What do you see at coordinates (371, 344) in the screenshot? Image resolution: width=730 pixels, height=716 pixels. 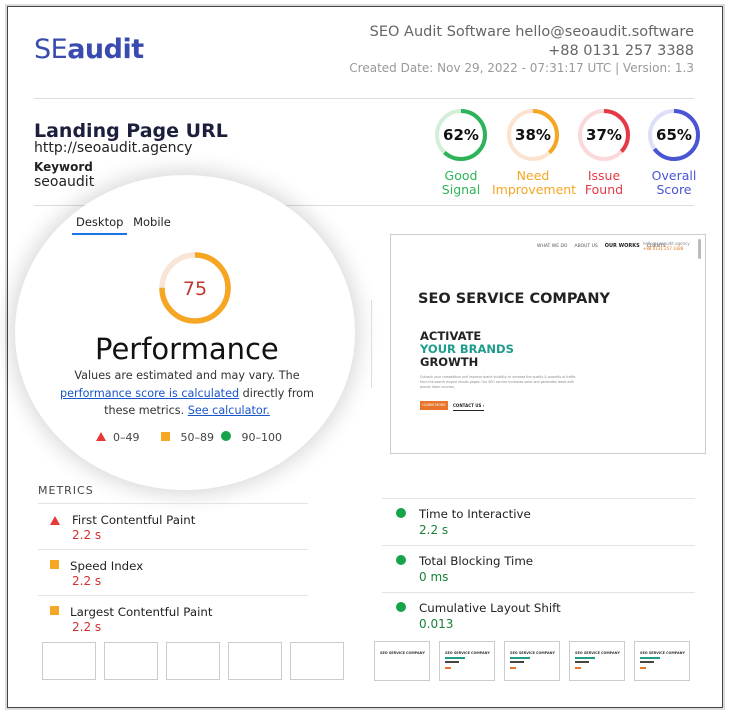 I see `vertical-divider` at bounding box center [371, 344].